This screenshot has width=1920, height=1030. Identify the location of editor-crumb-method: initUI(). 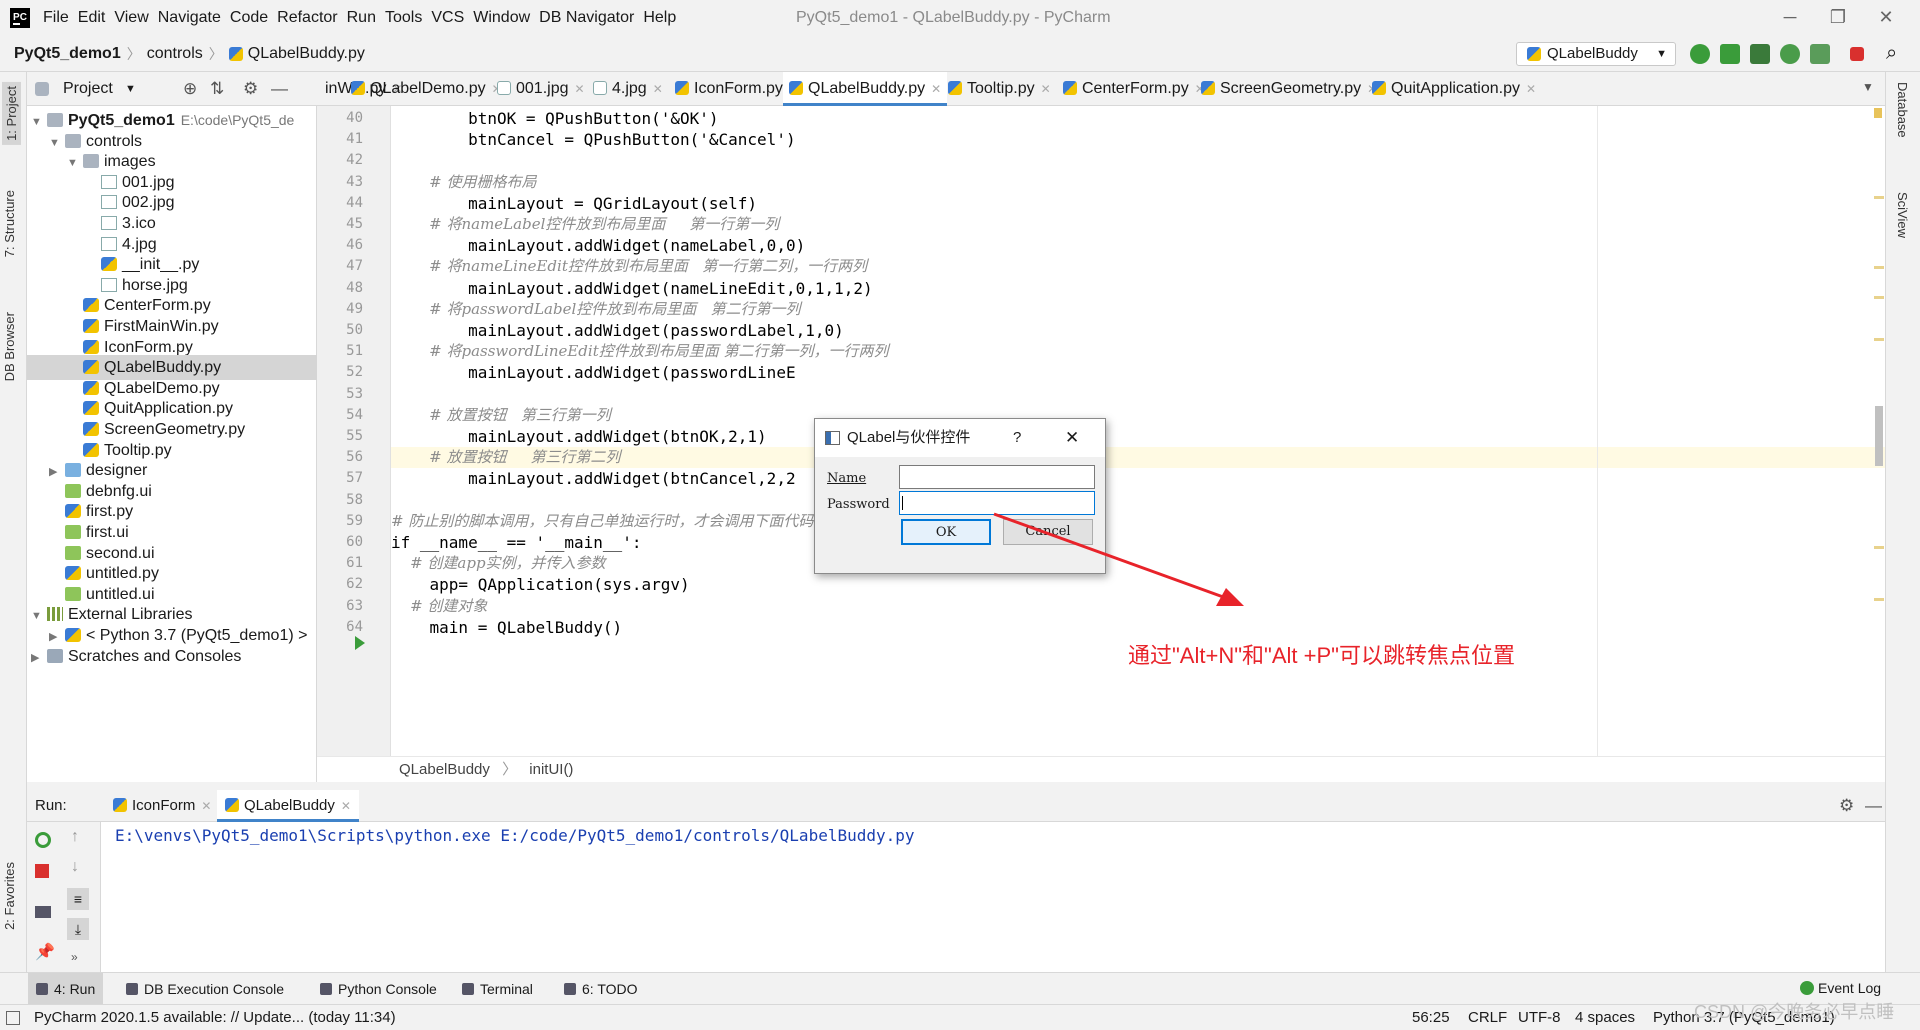
(551, 769).